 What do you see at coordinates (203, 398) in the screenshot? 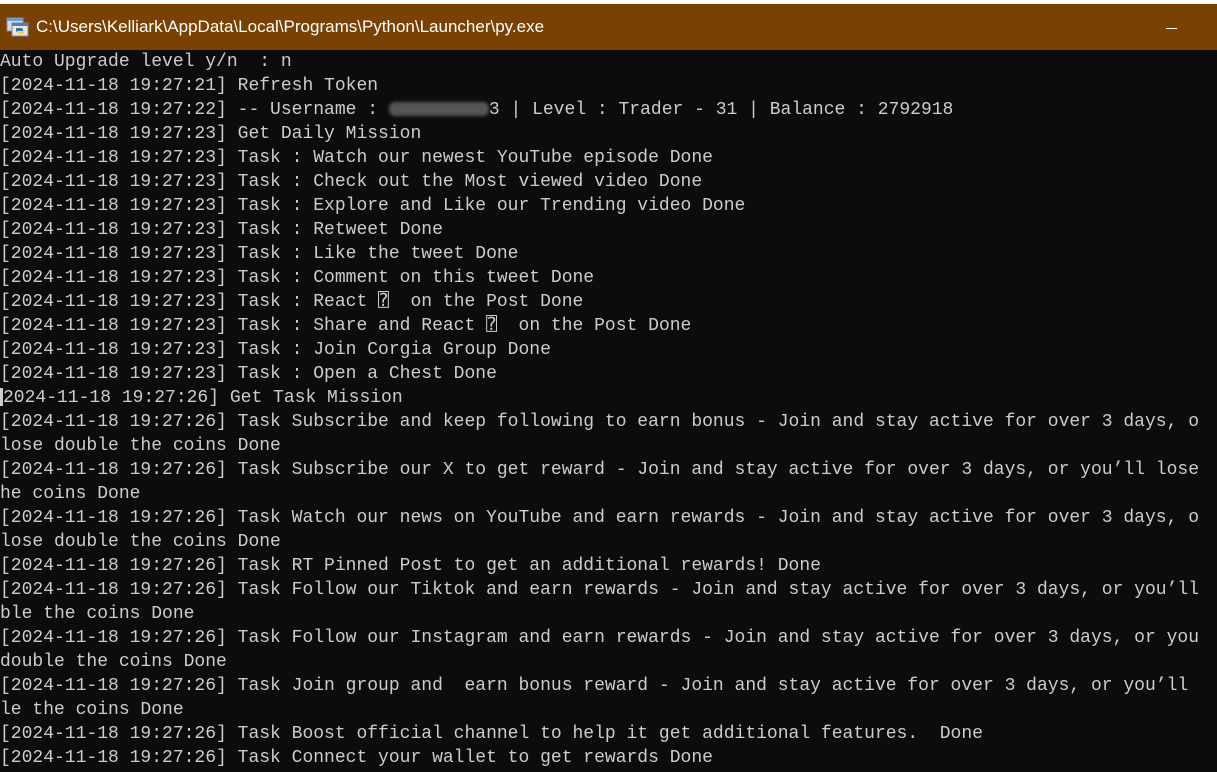
I see `console-line-text: 2024-11-18 19:27:26] Get Task Mission` at bounding box center [203, 398].